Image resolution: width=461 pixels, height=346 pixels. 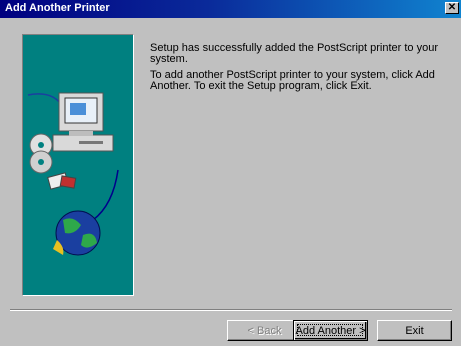 I want to click on window-title: Add Another Printer, so click(x=57, y=8).